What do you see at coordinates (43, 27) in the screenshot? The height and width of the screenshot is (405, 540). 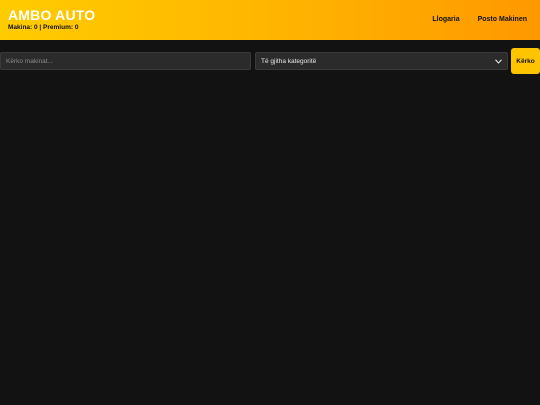 I see `stats-counter: Makina: 0 | Premium: 0` at bounding box center [43, 27].